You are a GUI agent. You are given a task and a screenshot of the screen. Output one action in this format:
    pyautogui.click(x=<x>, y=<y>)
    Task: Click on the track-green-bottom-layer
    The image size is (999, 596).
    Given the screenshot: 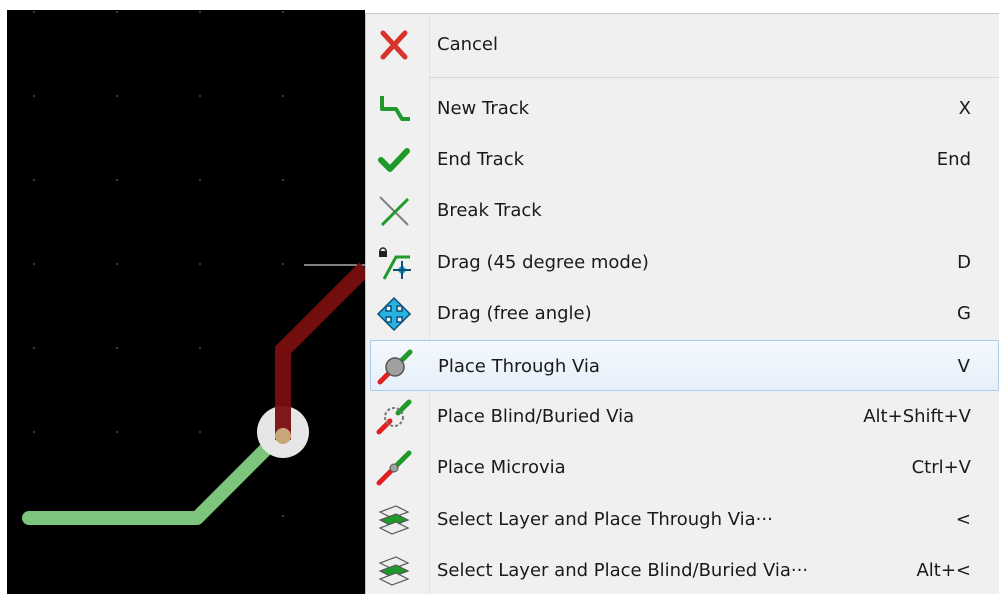 What is the action you would take?
    pyautogui.click(x=156, y=475)
    